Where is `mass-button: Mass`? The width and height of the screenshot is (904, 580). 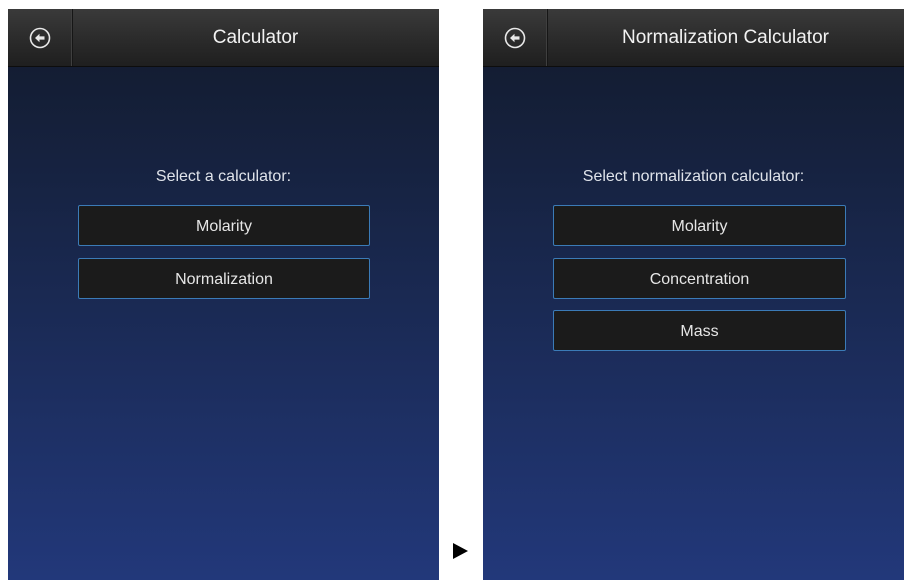 mass-button: Mass is located at coordinates (699, 330).